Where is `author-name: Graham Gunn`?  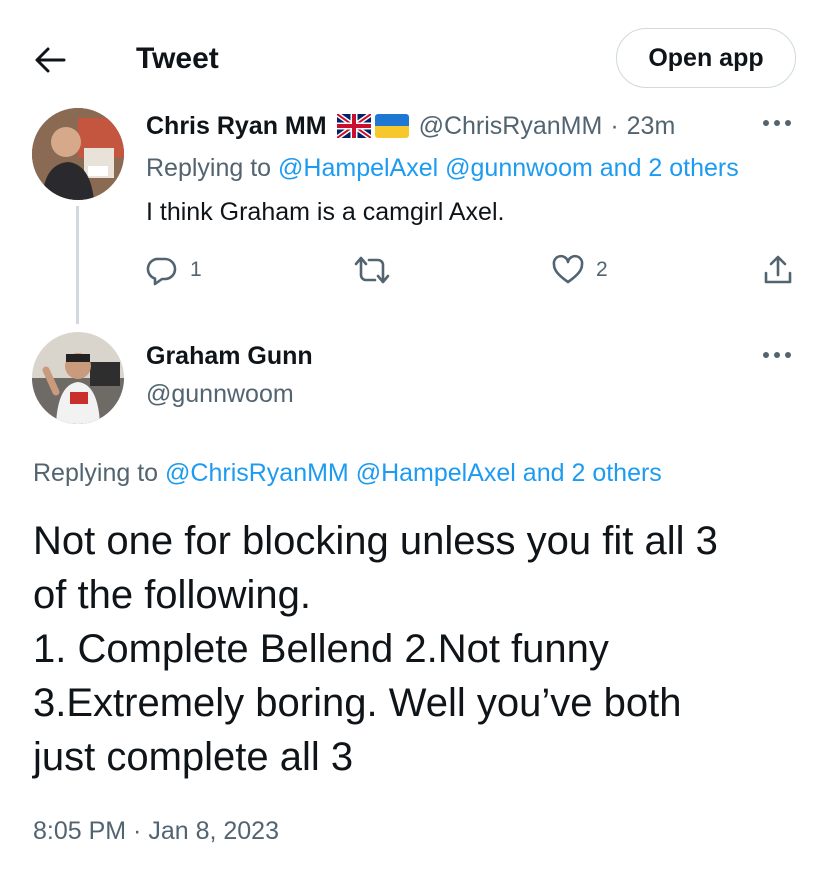
author-name: Graham Gunn is located at coordinates (229, 356).